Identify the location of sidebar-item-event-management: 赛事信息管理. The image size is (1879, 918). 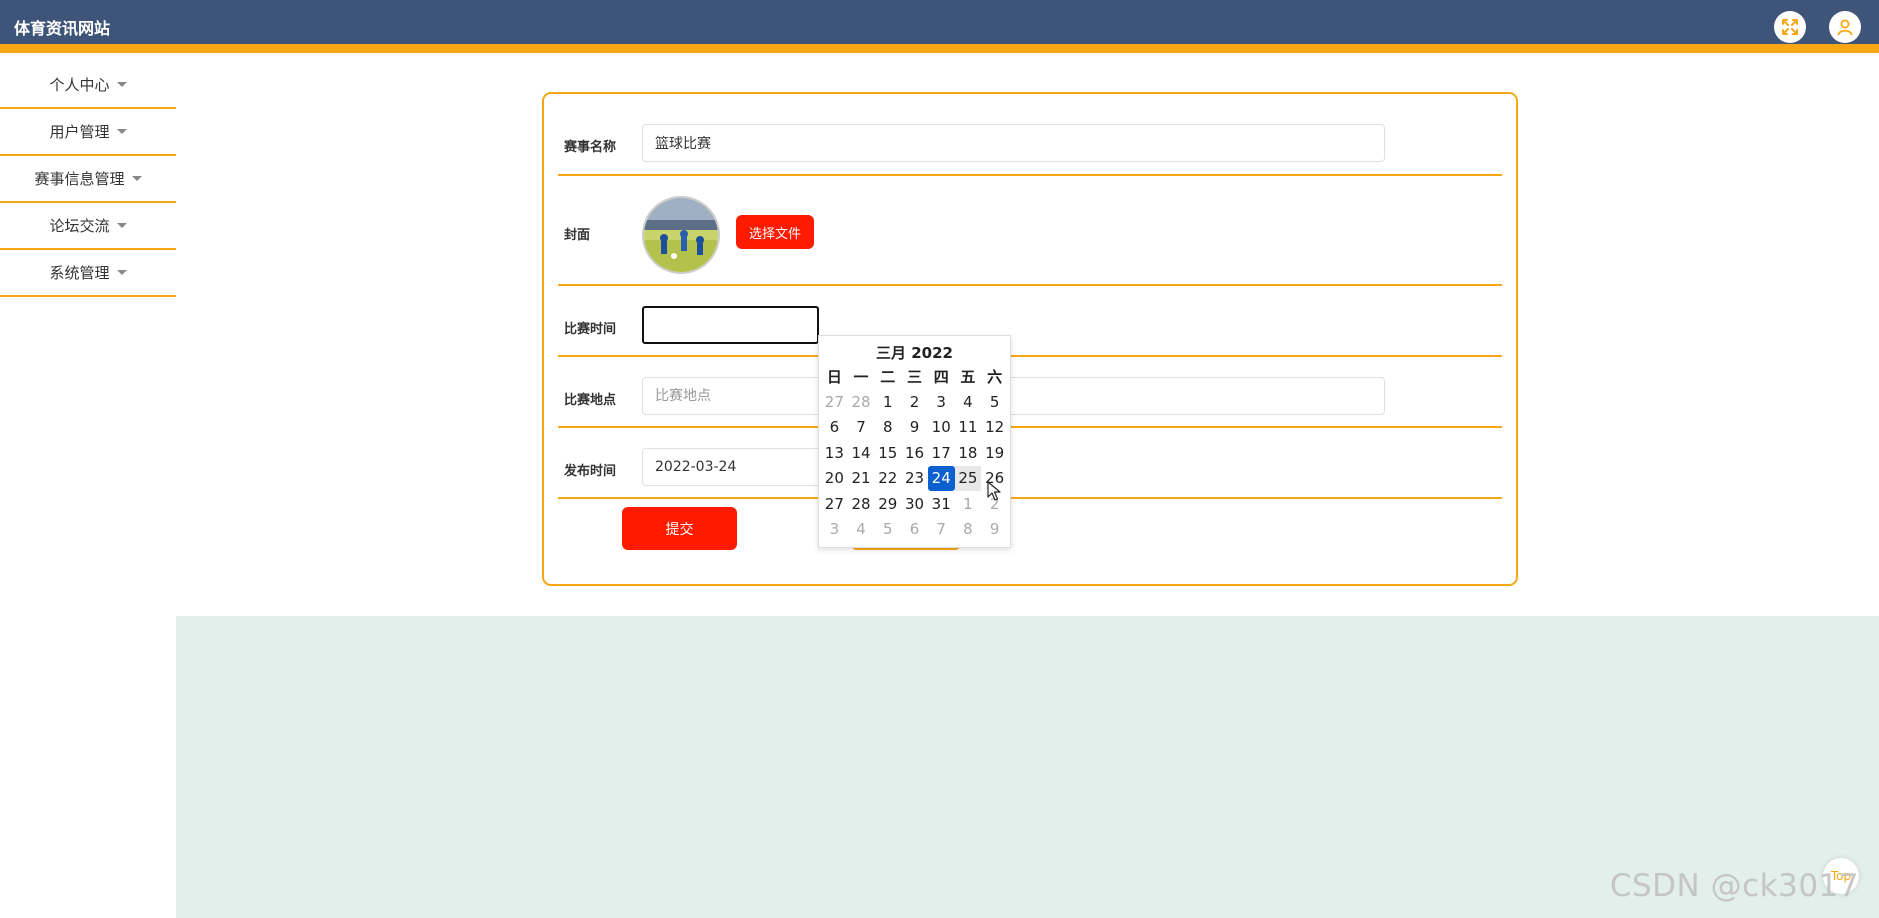
(88, 179).